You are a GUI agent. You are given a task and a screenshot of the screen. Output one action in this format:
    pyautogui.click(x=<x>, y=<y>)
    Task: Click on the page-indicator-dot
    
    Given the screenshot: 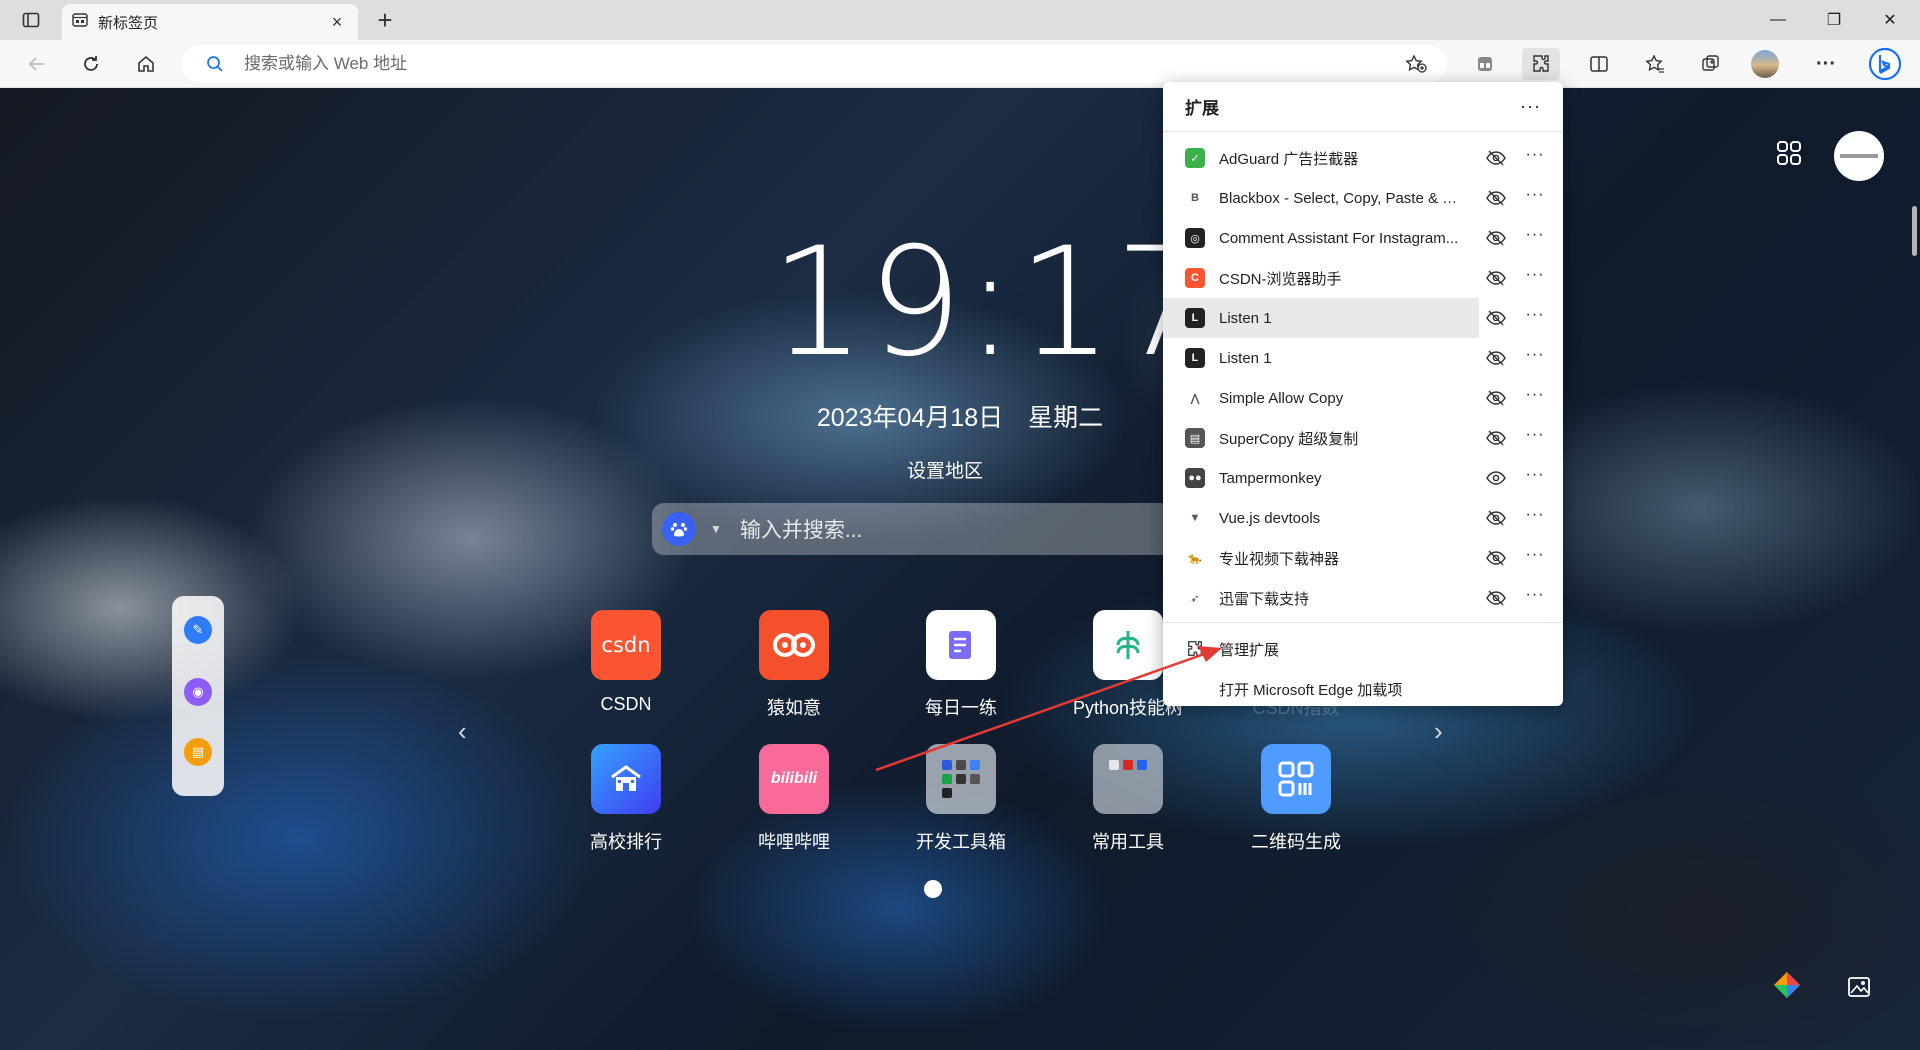 What is the action you would take?
    pyautogui.click(x=933, y=889)
    